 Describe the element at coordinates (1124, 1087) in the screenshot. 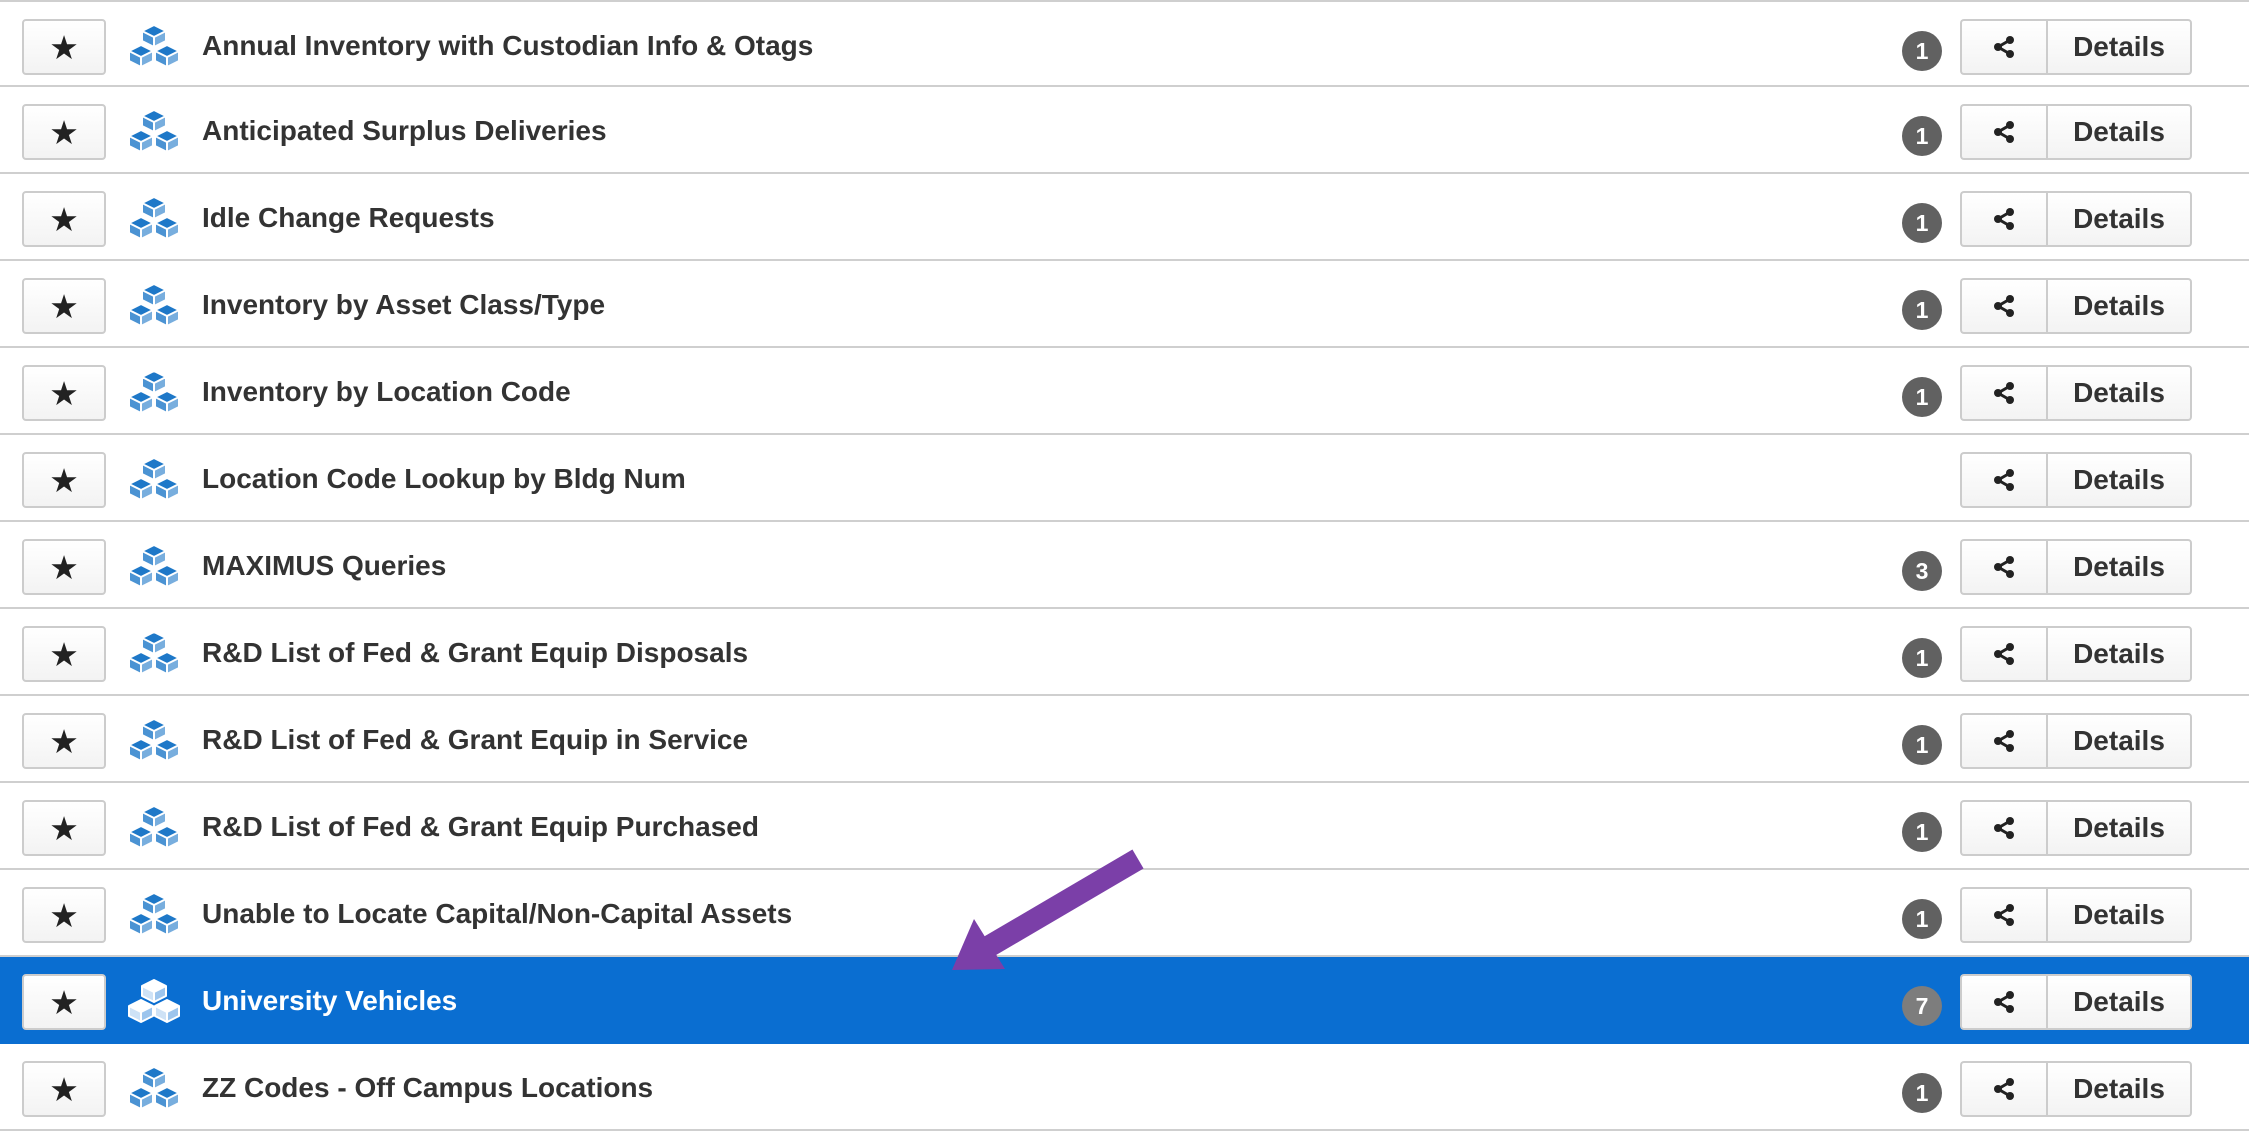

I see `list-item: ★ ZZ Codes - Off Campus Locations 1 Details` at that location.